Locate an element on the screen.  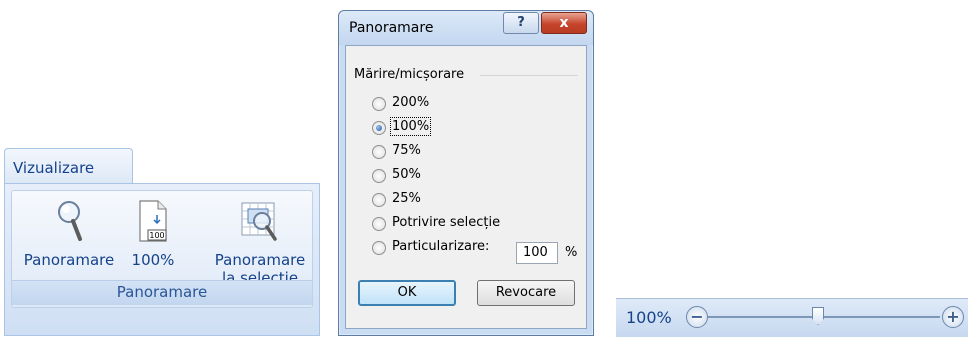
ribbon-tab-vizualizare: Vizualizare is located at coordinates (68, 166).